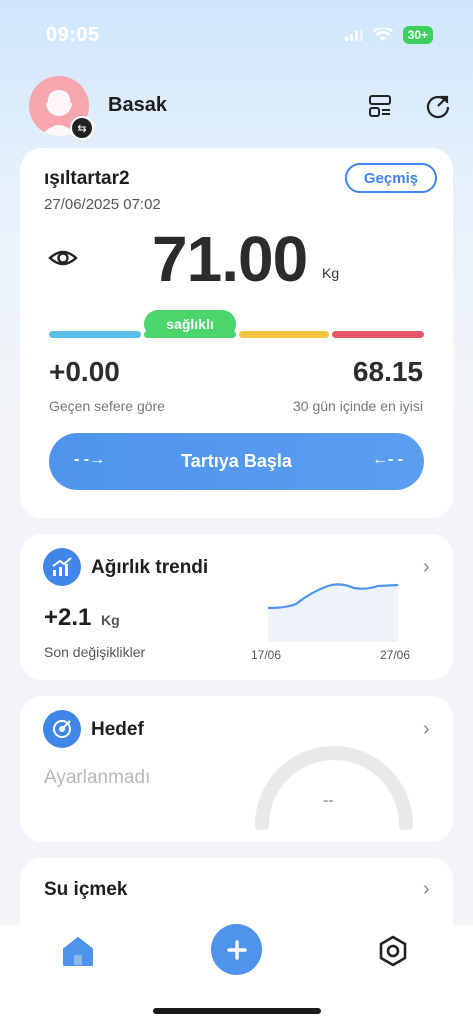 This screenshot has width=473, height=1024. What do you see at coordinates (333, 612) in the screenshot?
I see `trend-sparkline` at bounding box center [333, 612].